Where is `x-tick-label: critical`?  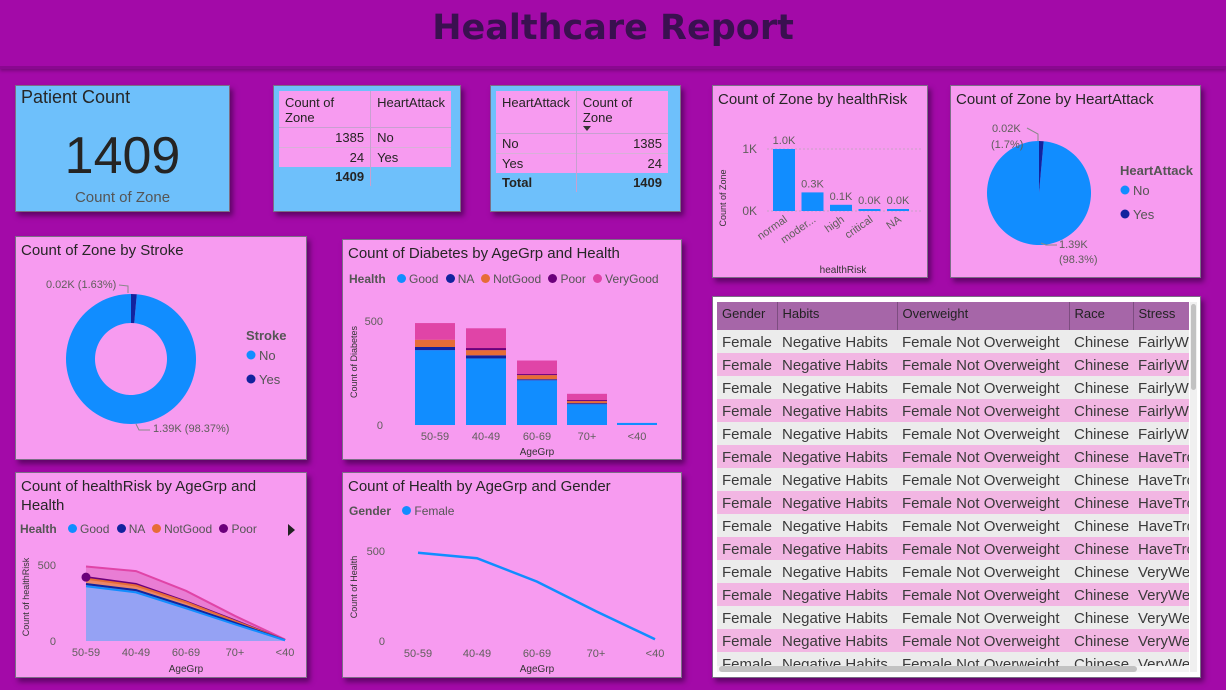 x-tick-label: critical is located at coordinates (859, 228).